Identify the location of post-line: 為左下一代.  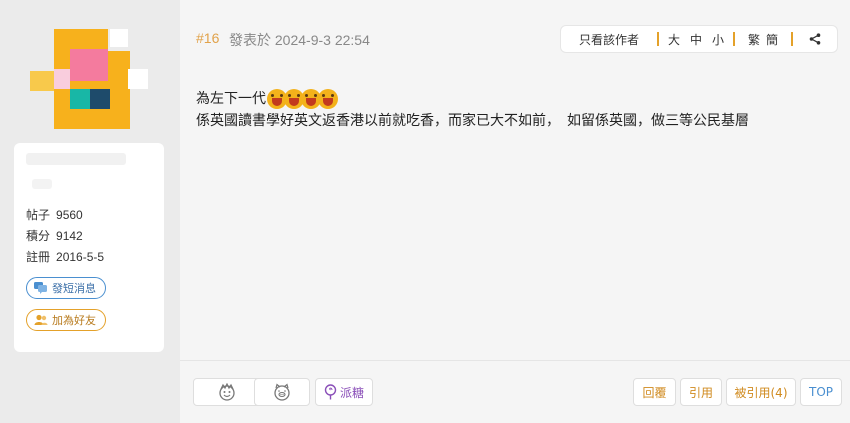
(472, 99).